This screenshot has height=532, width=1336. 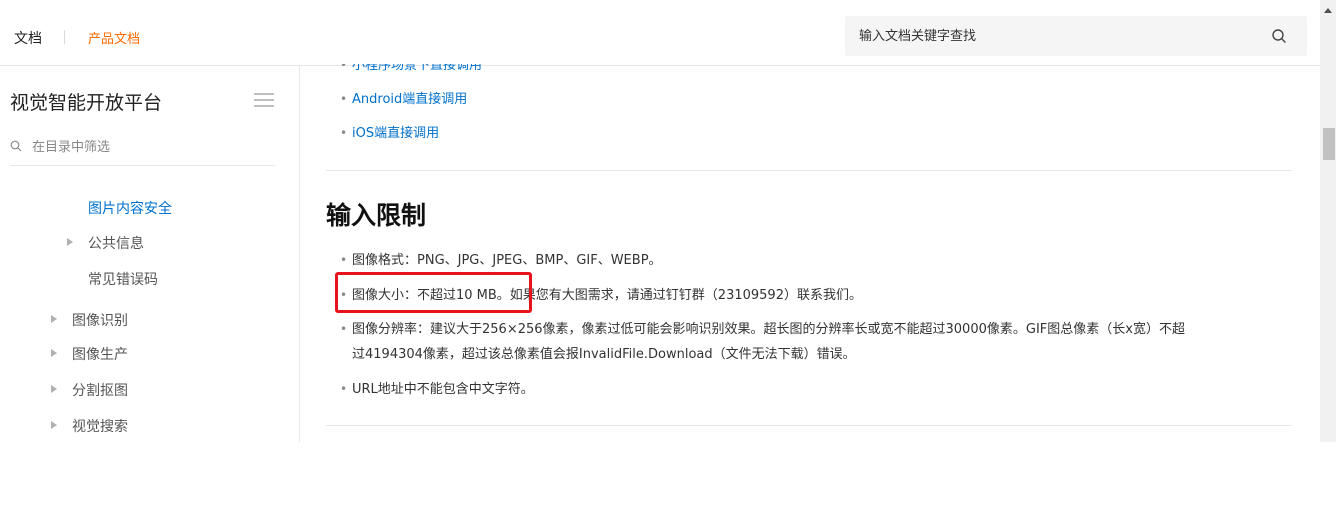 What do you see at coordinates (1328, 221) in the screenshot?
I see `page-scrollbar` at bounding box center [1328, 221].